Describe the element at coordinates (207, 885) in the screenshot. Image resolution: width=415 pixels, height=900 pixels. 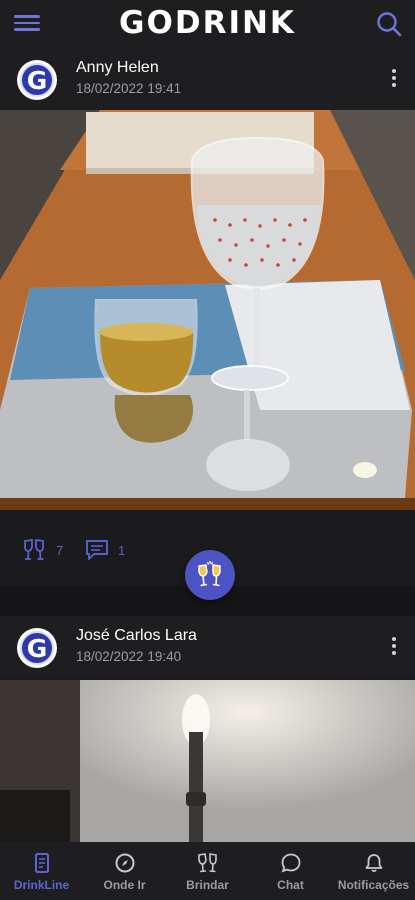
I see `nav-label: Brindar` at that location.